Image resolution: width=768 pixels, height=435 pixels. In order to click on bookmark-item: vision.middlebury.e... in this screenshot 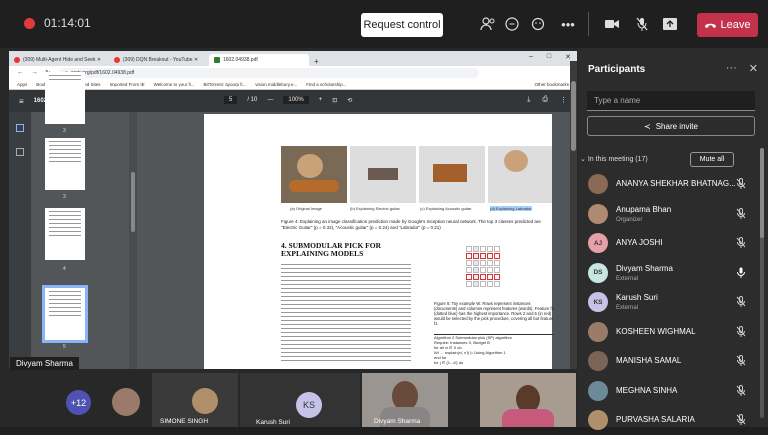, I will do `click(276, 84)`.